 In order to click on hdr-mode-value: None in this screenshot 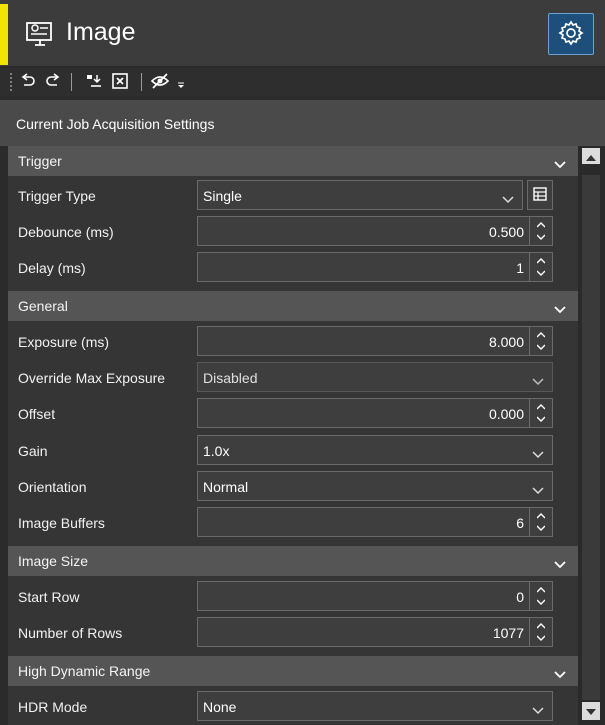, I will do `click(220, 707)`.